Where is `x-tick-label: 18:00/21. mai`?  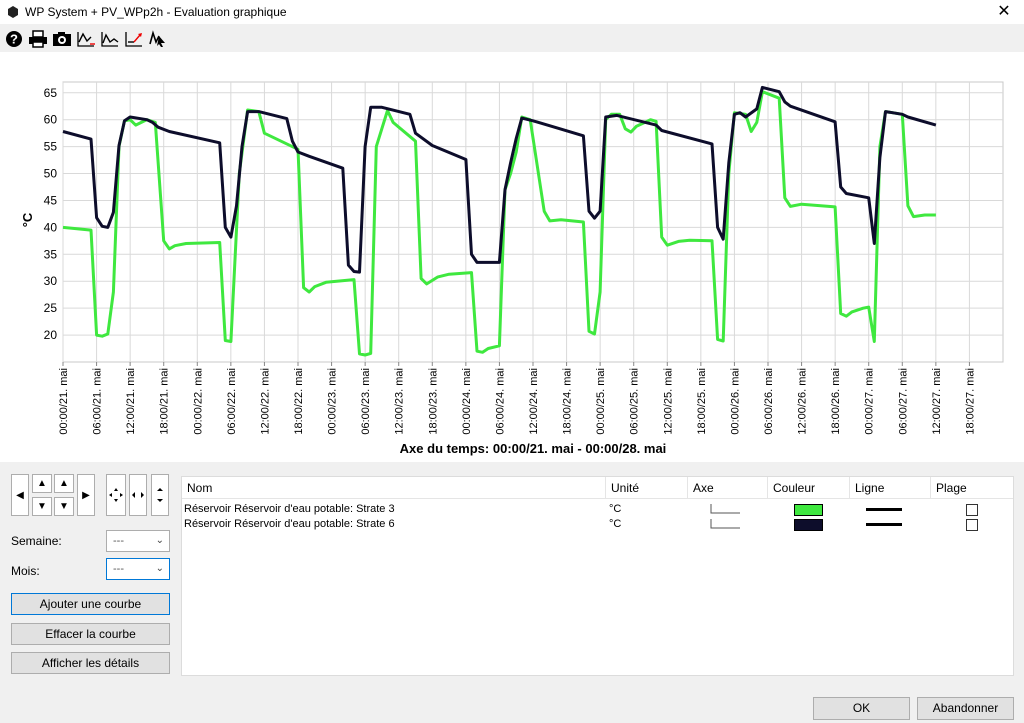
x-tick-label: 18:00/21. mai is located at coordinates (165, 401).